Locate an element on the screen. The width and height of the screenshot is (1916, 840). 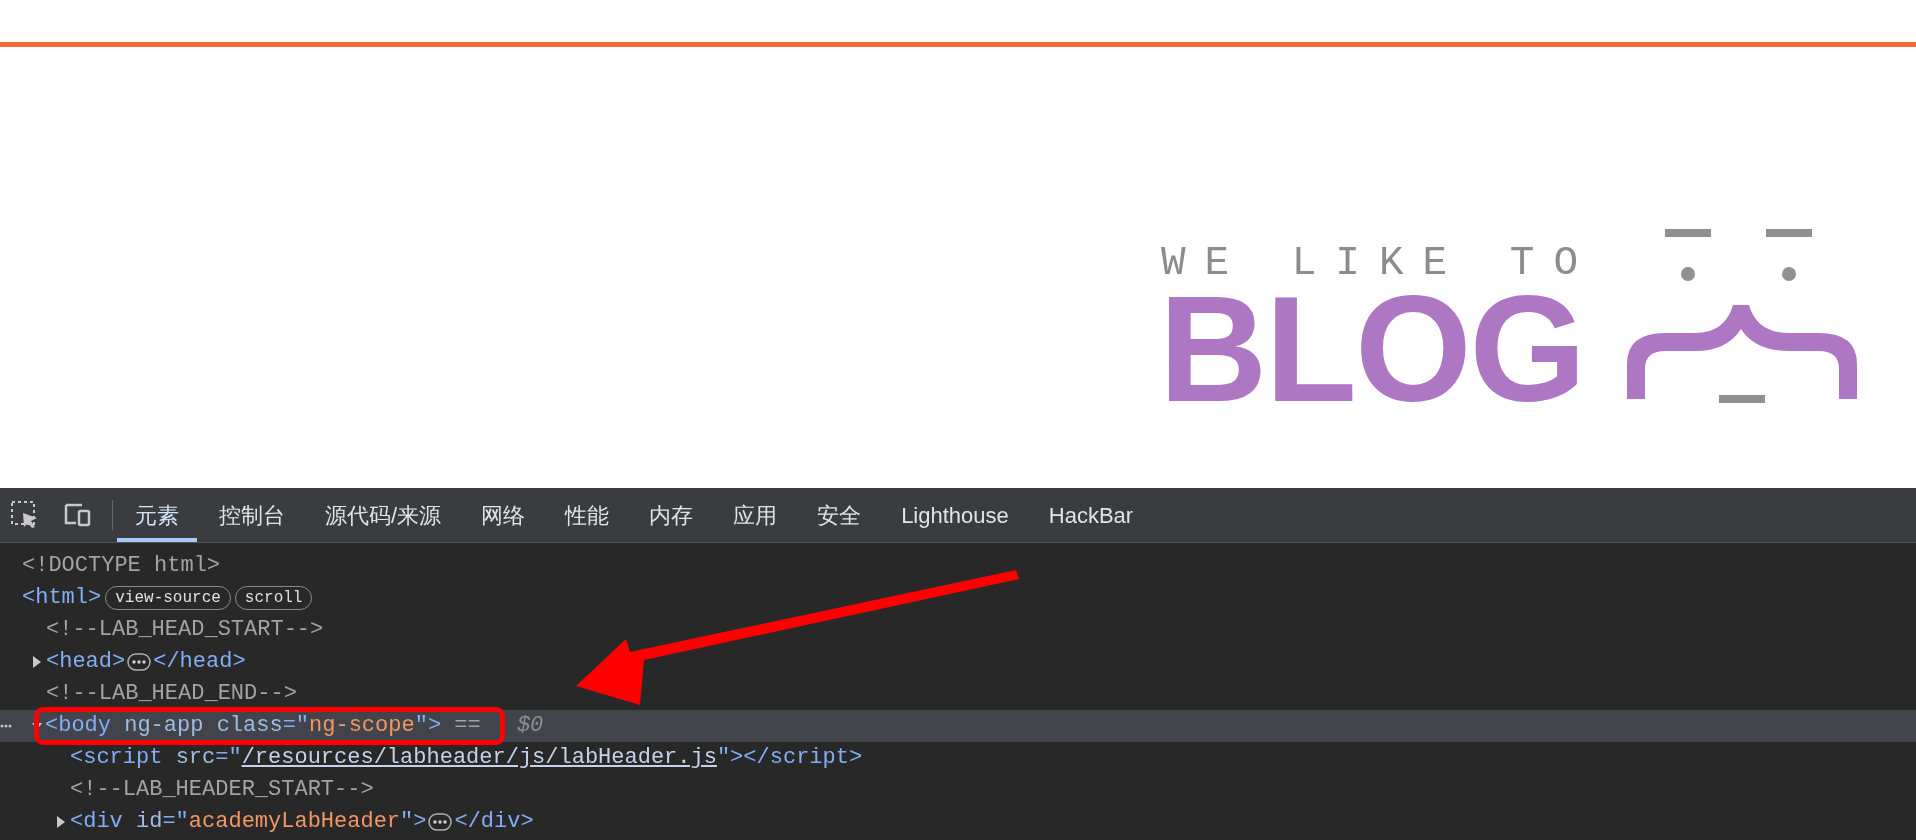
code-text: <script src="/resources/labheader/js/labHeader.js"></script> is located at coordinates (466, 758).